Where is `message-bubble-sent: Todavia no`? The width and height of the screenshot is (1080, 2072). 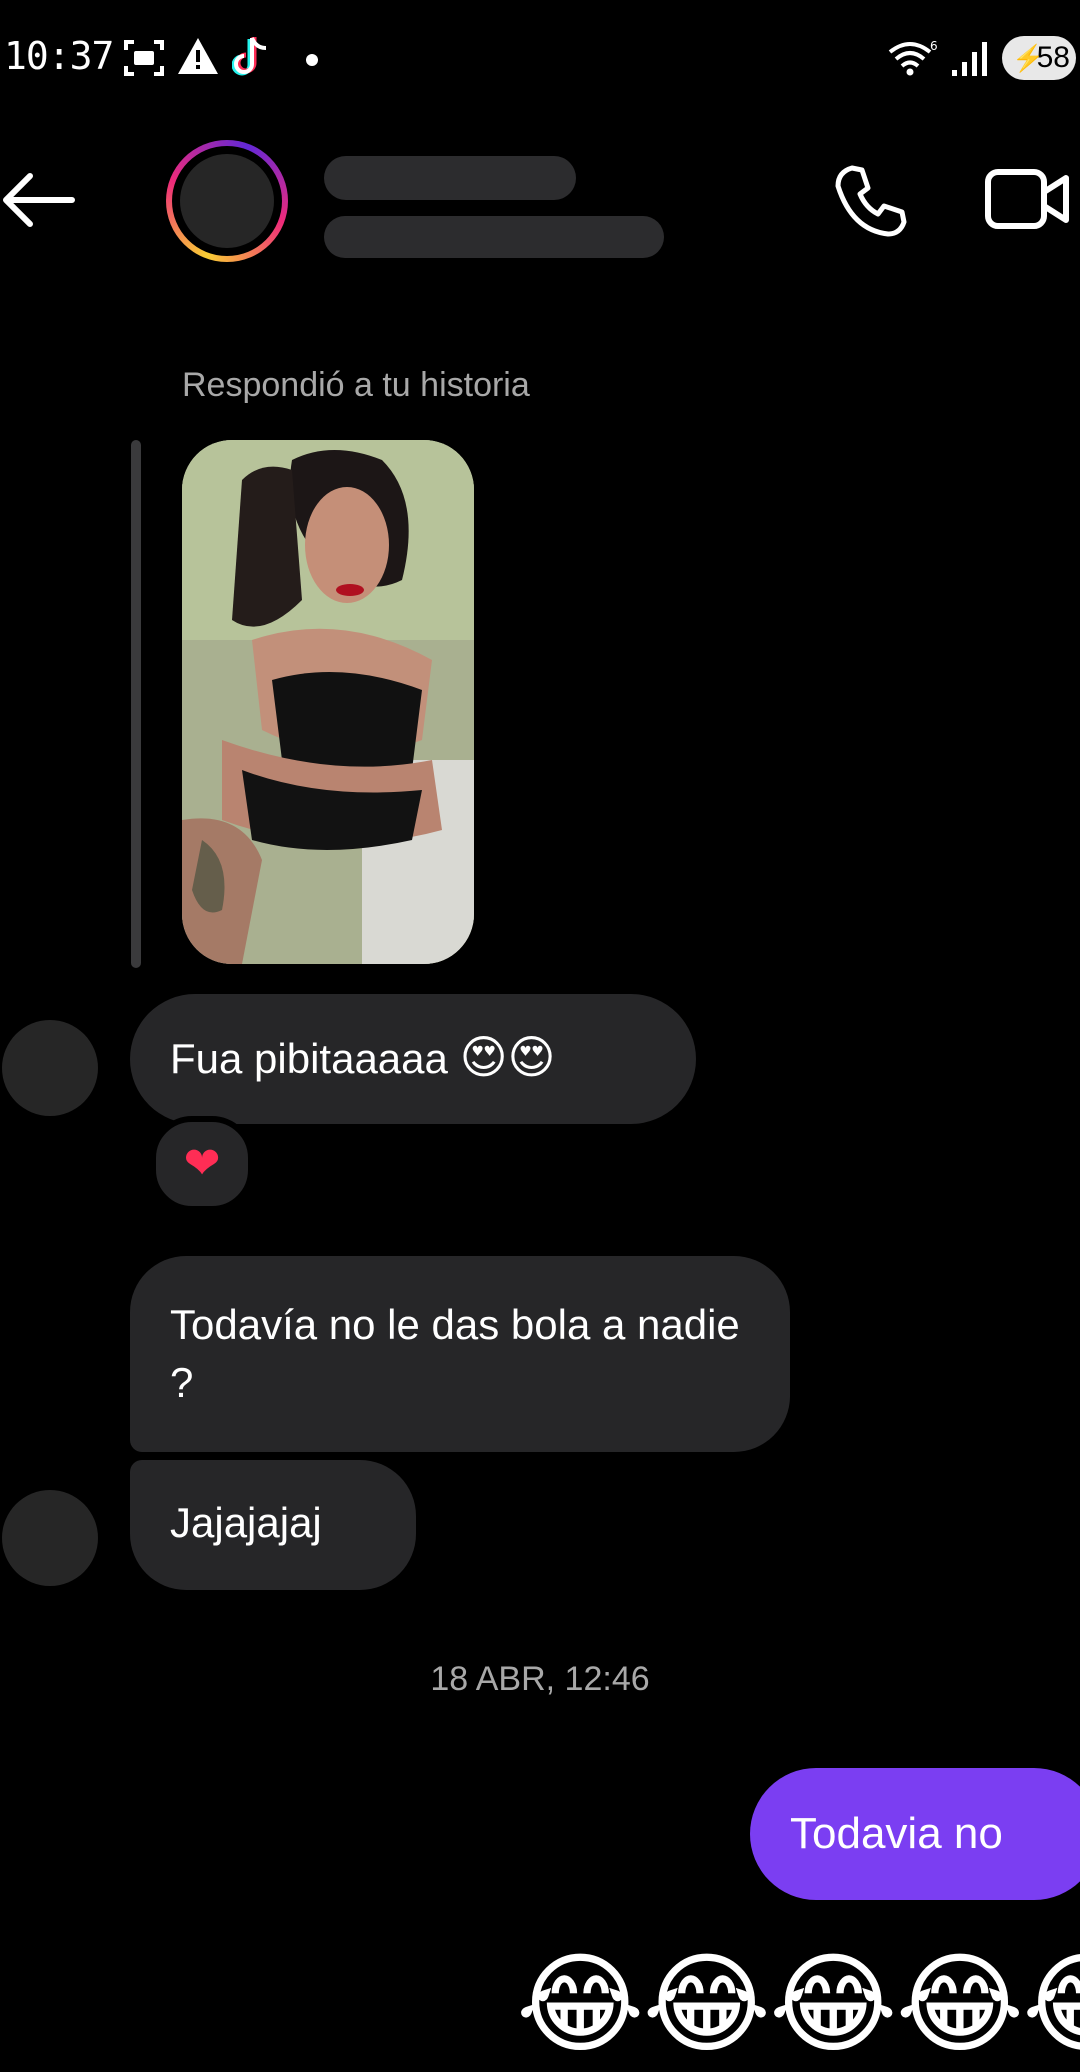 message-bubble-sent: Todavia no is located at coordinates (915, 1834).